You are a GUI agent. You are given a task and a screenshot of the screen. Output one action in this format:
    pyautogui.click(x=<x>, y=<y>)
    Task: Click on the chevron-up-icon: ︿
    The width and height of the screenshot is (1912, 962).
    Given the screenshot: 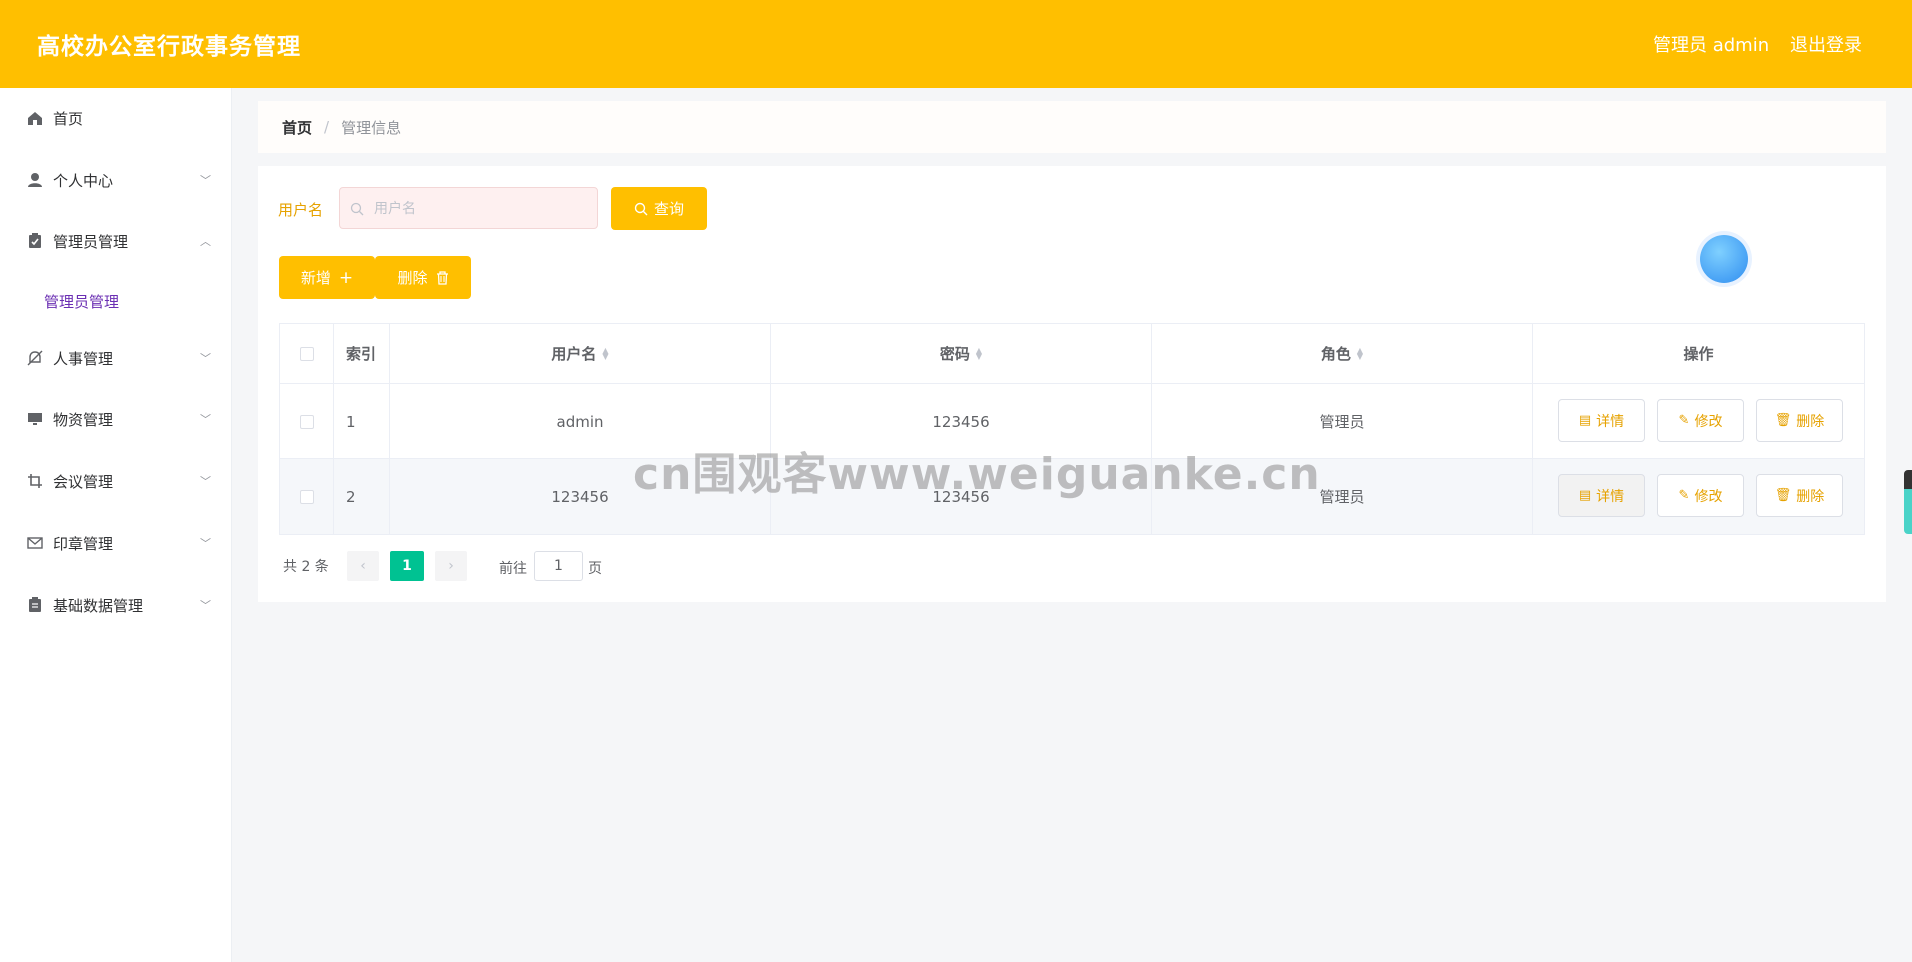 What is the action you would take?
    pyautogui.click(x=205, y=241)
    